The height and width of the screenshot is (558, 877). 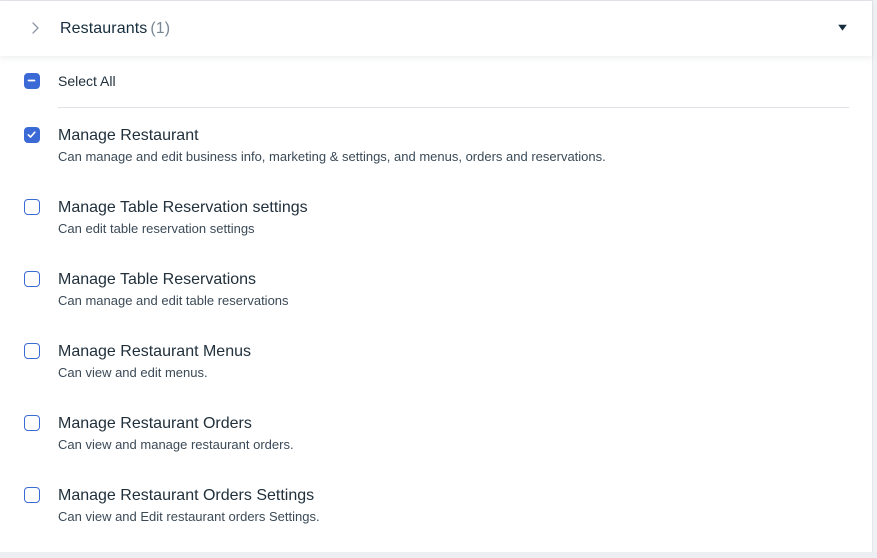 What do you see at coordinates (128, 135) in the screenshot?
I see `permission-title: Manage Restaurant` at bounding box center [128, 135].